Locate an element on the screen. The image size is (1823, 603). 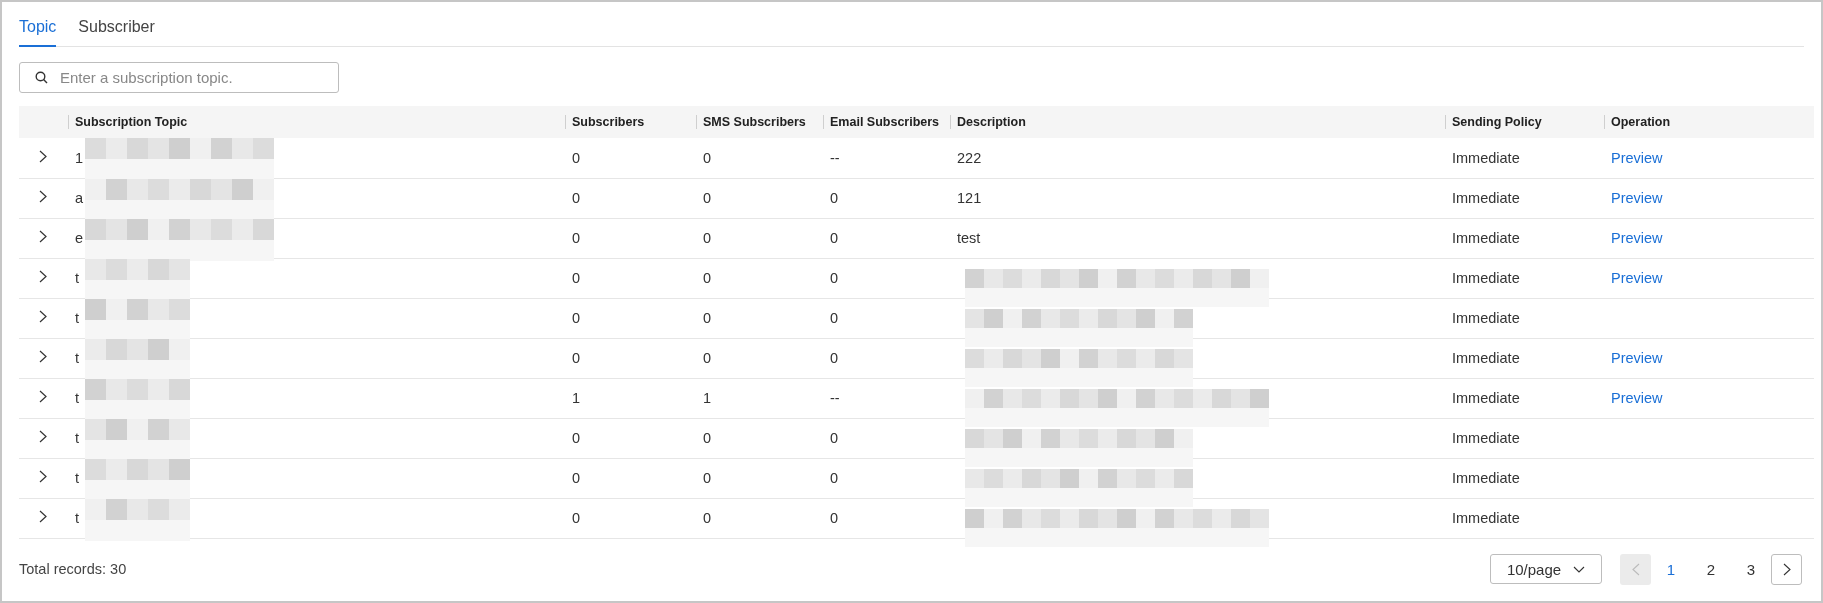
column-header: Subscription Topic is located at coordinates (131, 122).